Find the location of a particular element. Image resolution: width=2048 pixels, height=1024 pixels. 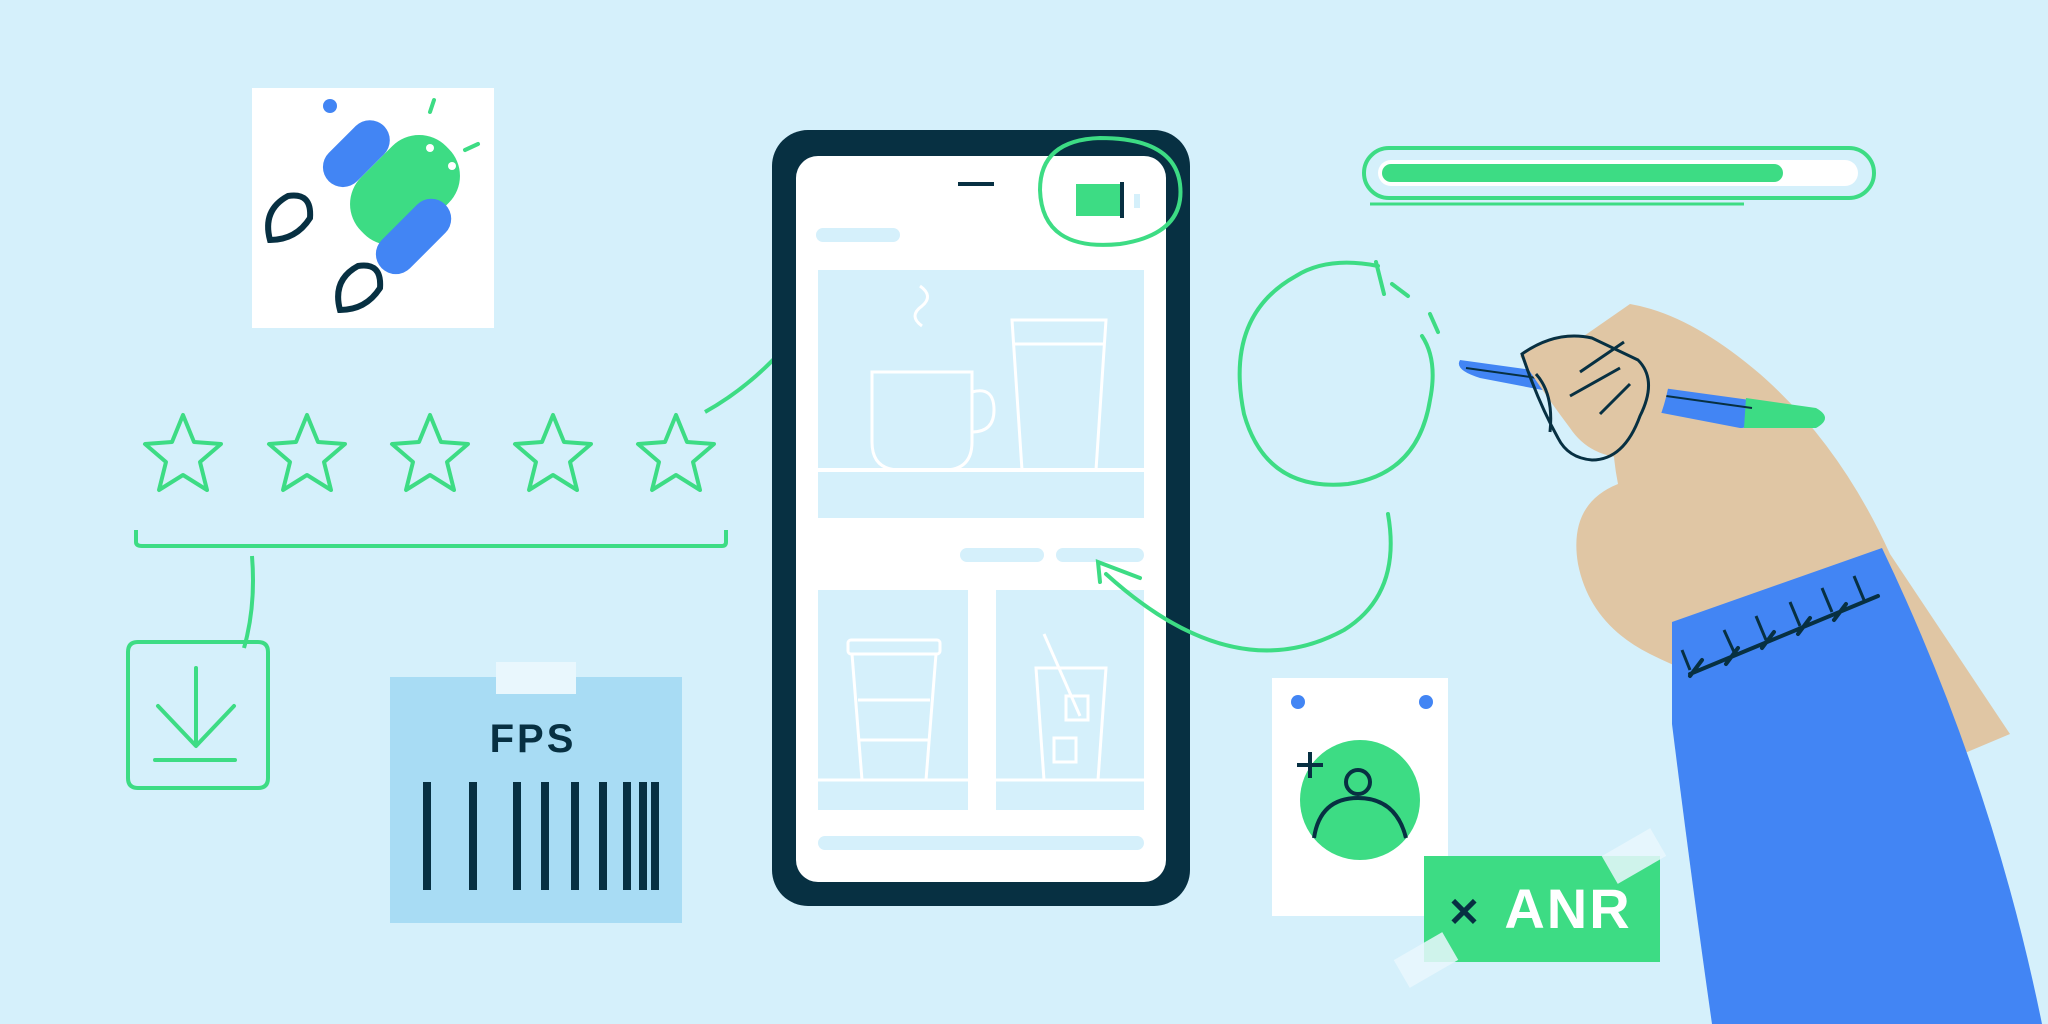

hero-panel is located at coordinates (981, 394).